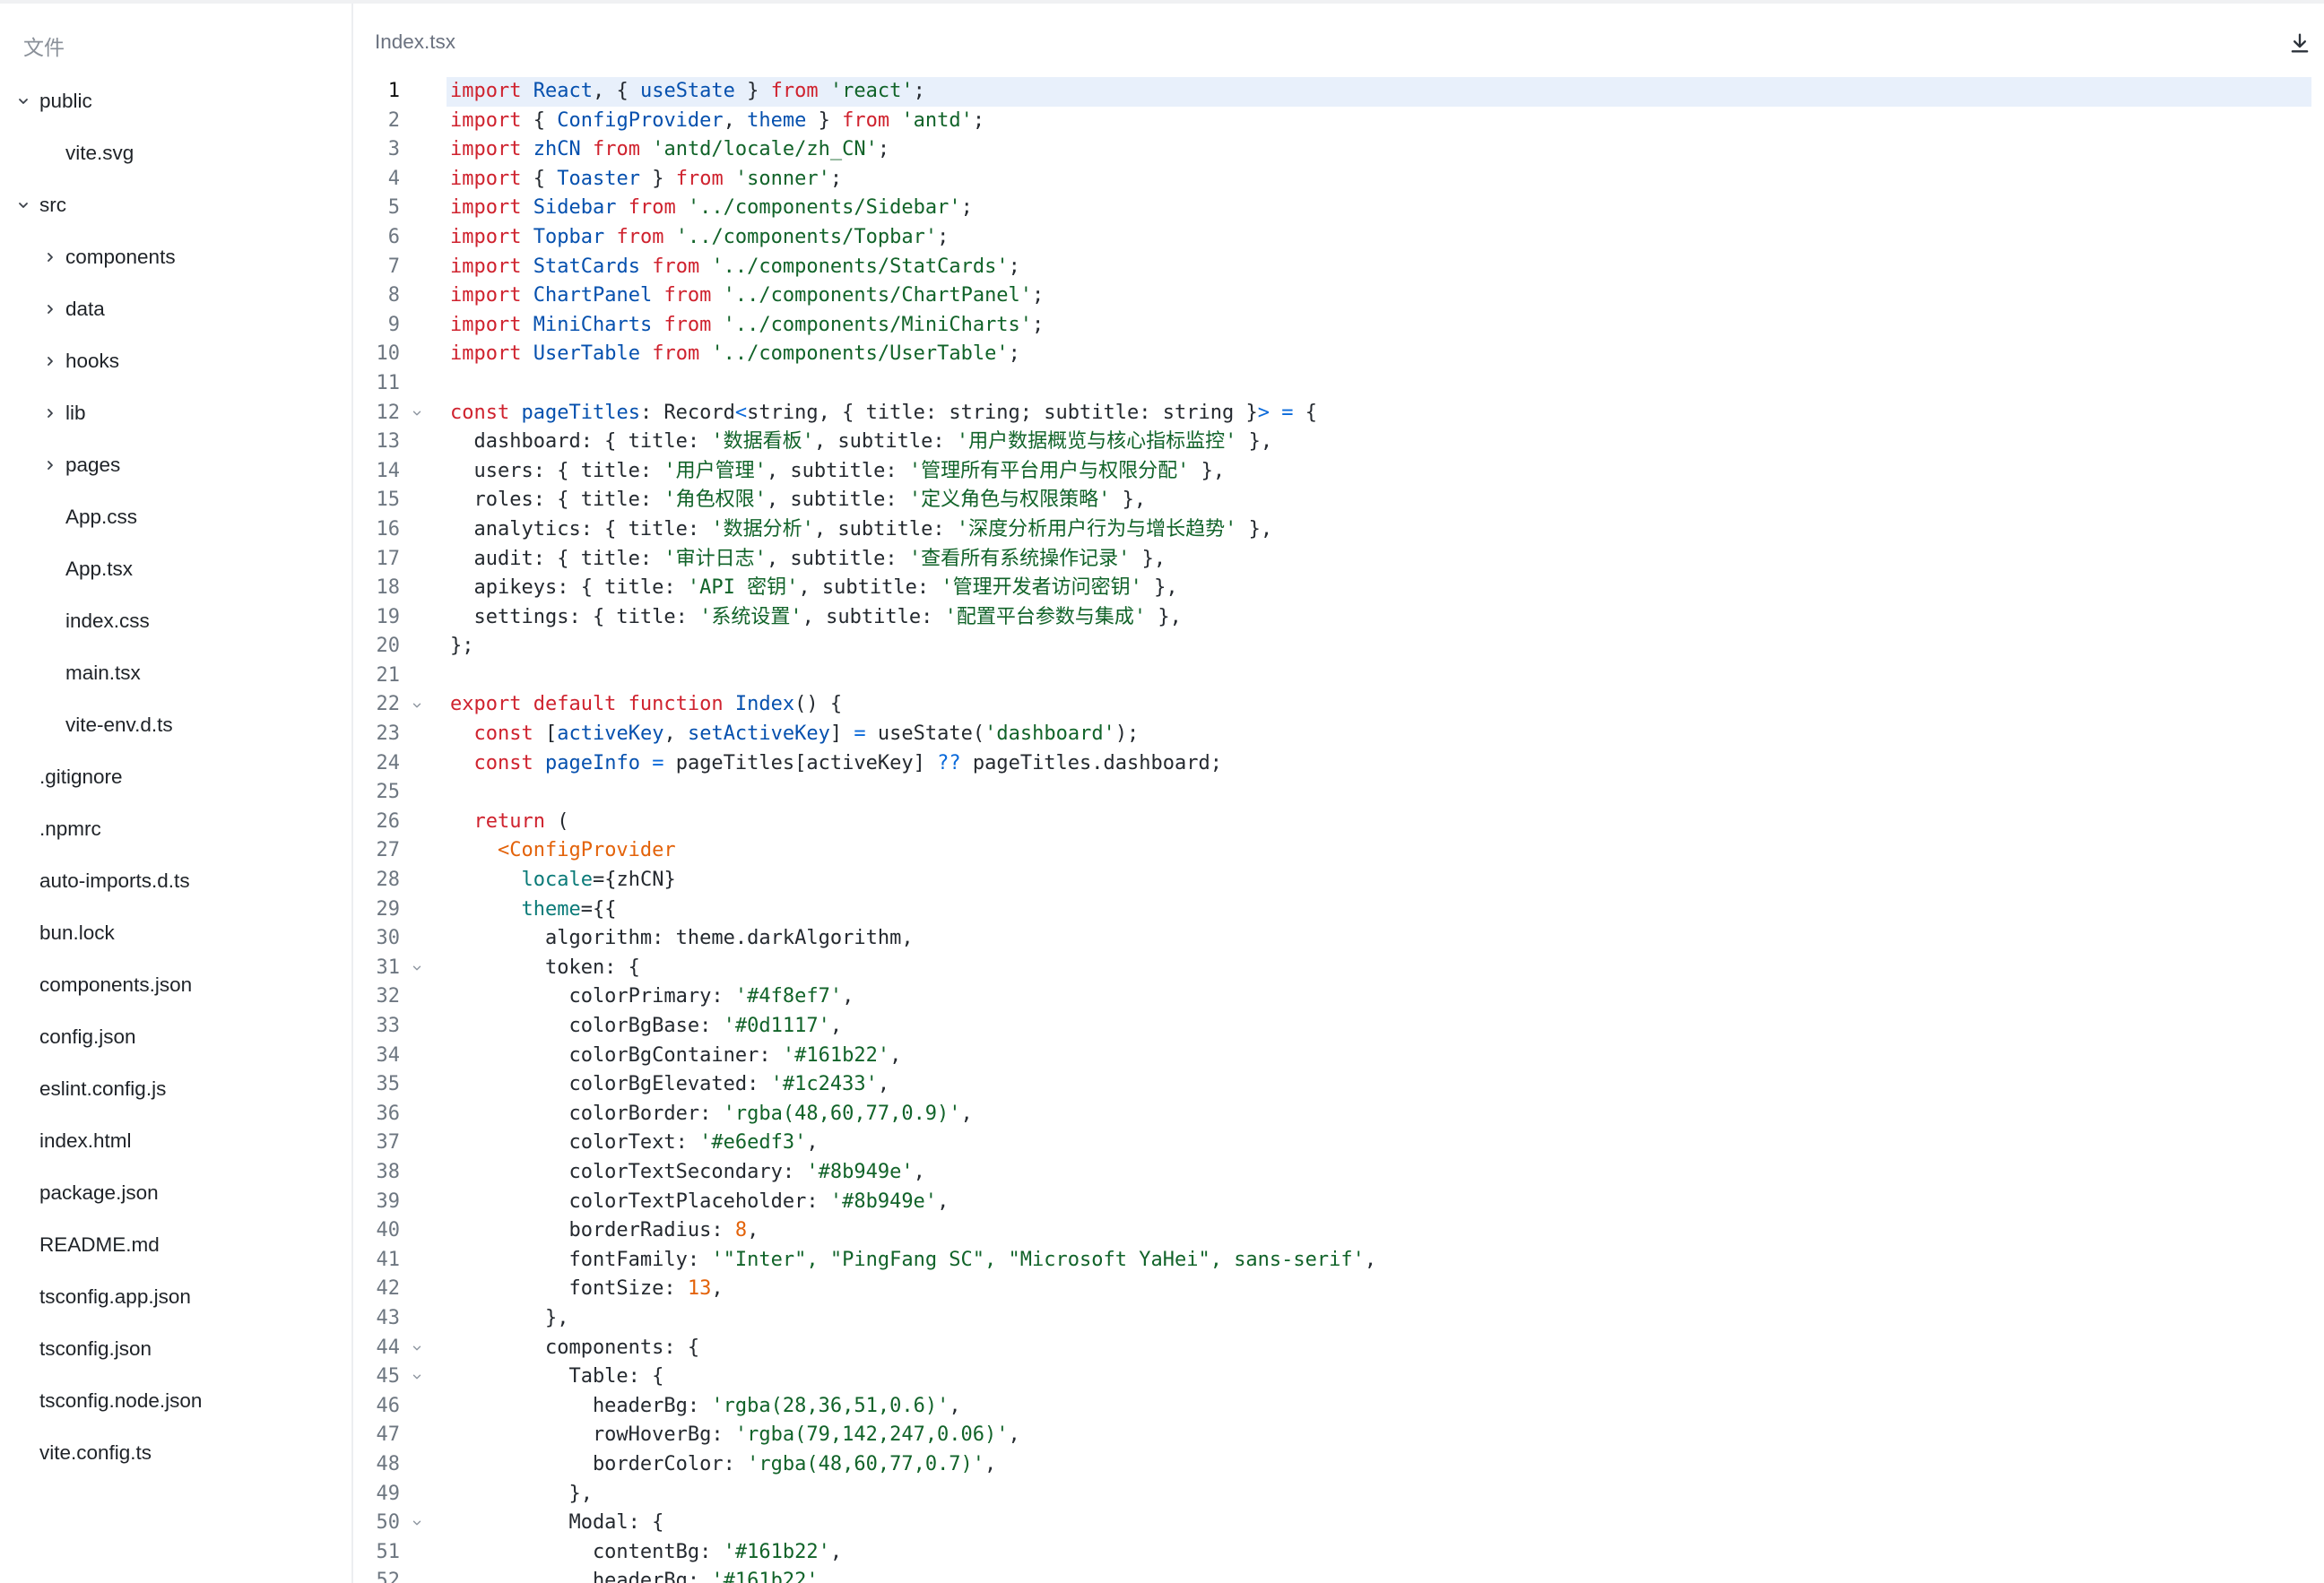 The height and width of the screenshot is (1583, 2324). I want to click on code-line: 46 headerBg: 'rgba(28,36,51,0.6)',, so click(1339, 1407).